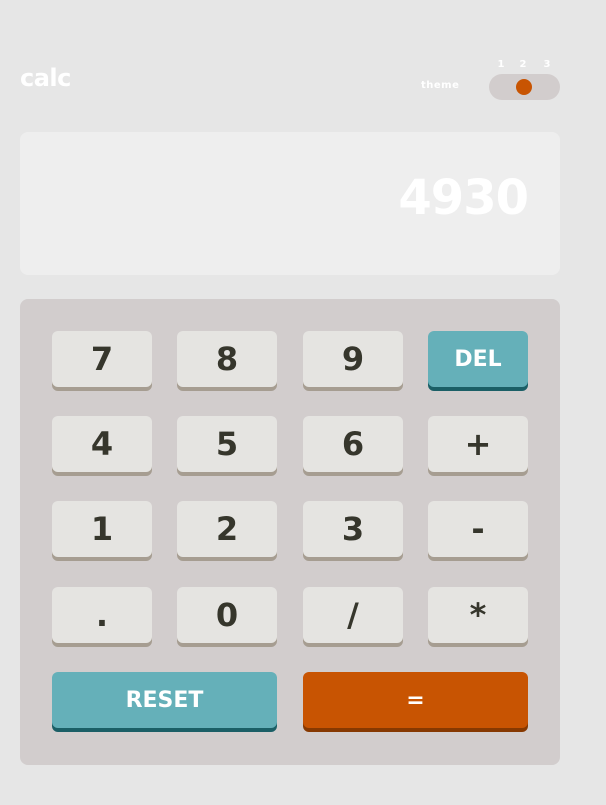 This screenshot has height=805, width=606. I want to click on theme-numbers: 1 2 3, so click(524, 66).